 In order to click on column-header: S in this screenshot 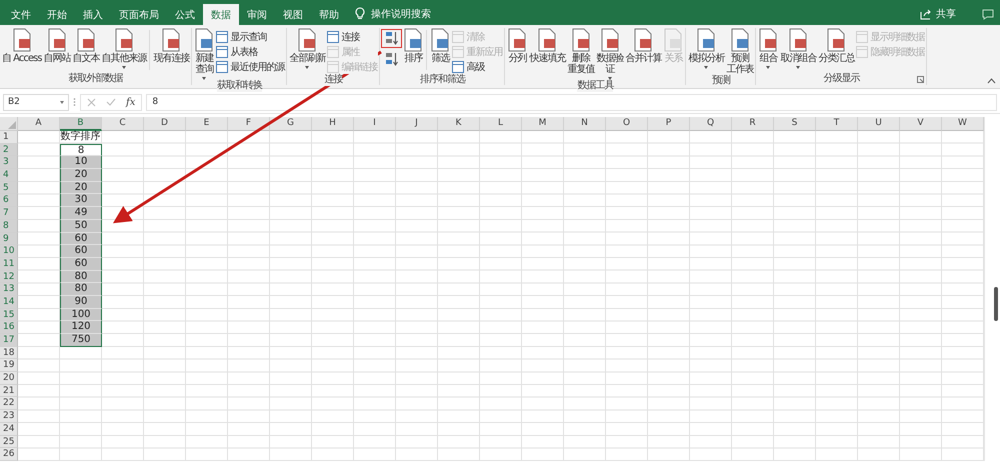, I will do `click(795, 124)`.